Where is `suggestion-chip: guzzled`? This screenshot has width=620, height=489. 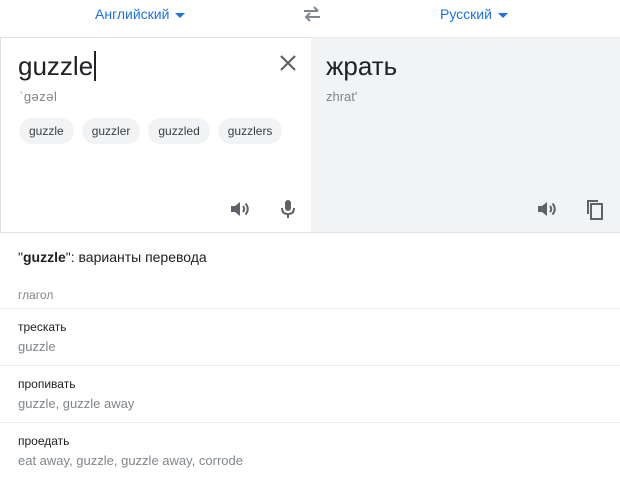 suggestion-chip: guzzled is located at coordinates (179, 131).